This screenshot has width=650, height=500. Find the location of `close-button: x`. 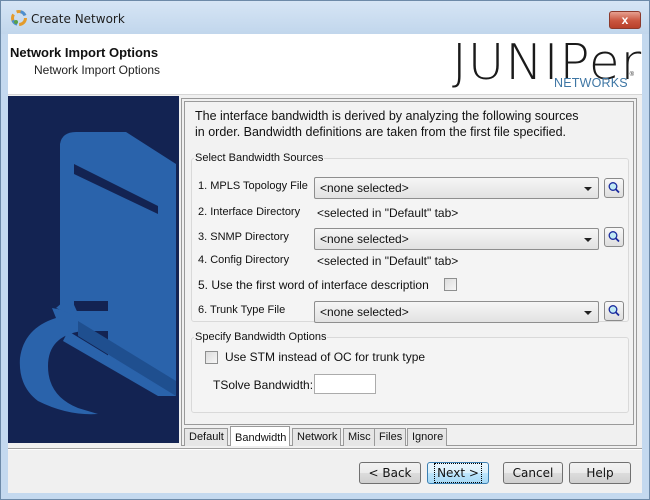

close-button: x is located at coordinates (625, 20).